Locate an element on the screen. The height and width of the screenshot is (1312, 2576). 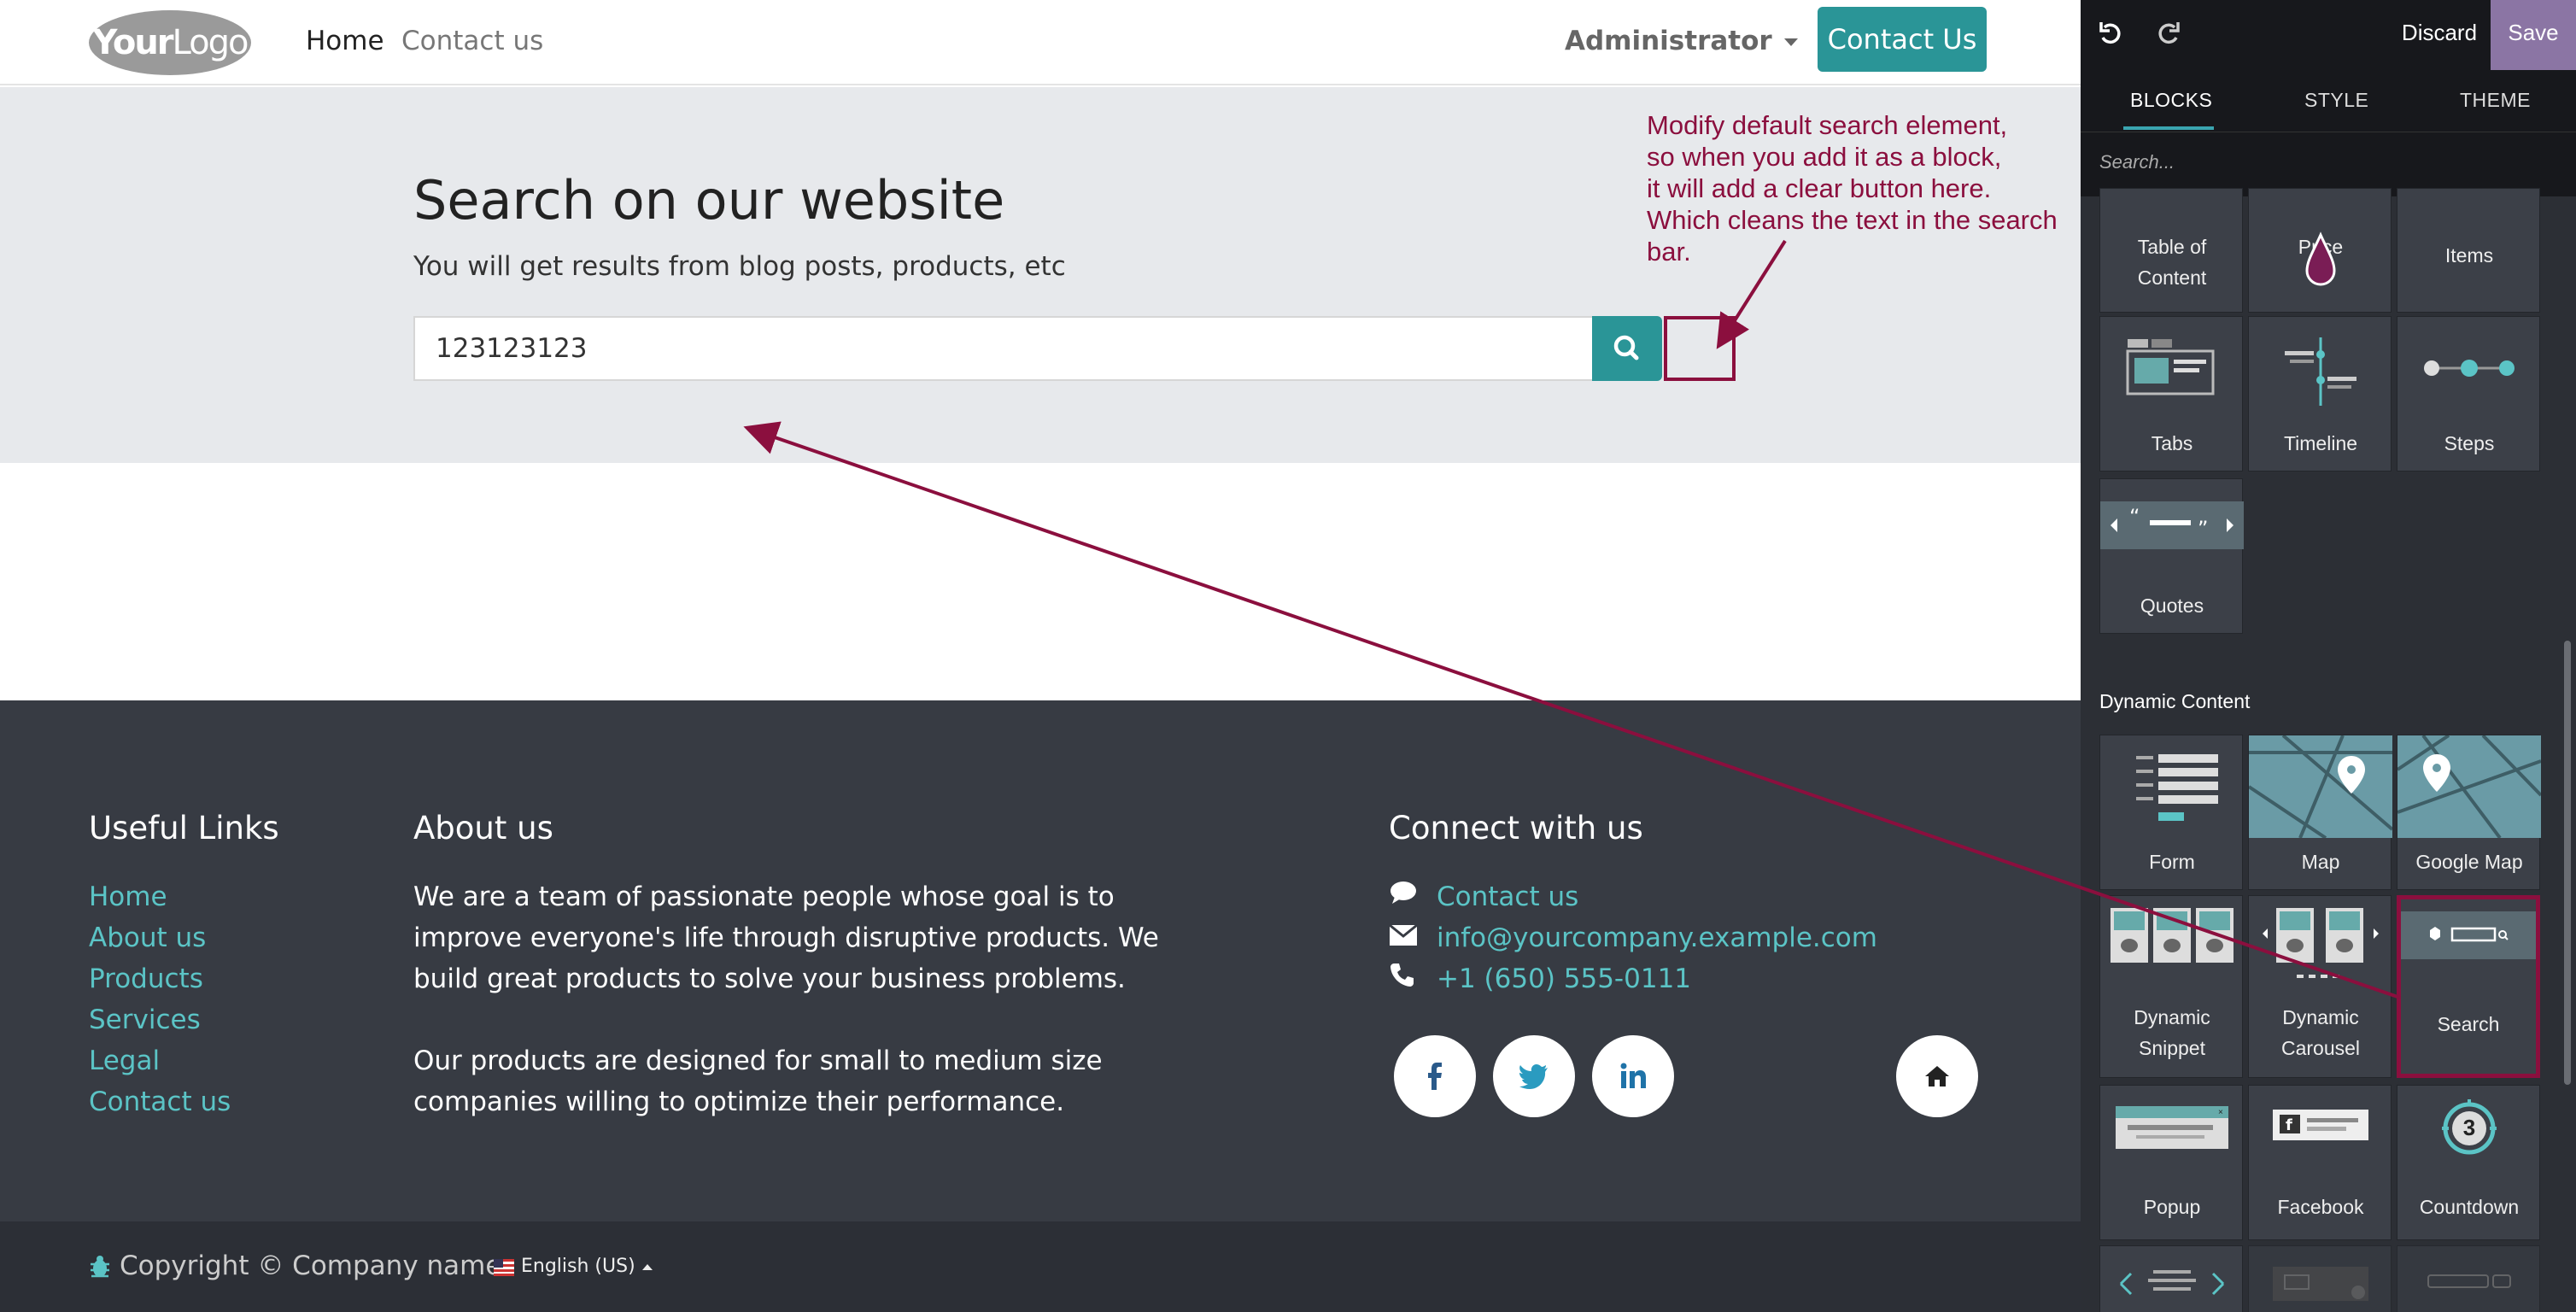
block-form: Form is located at coordinates (2171, 812).